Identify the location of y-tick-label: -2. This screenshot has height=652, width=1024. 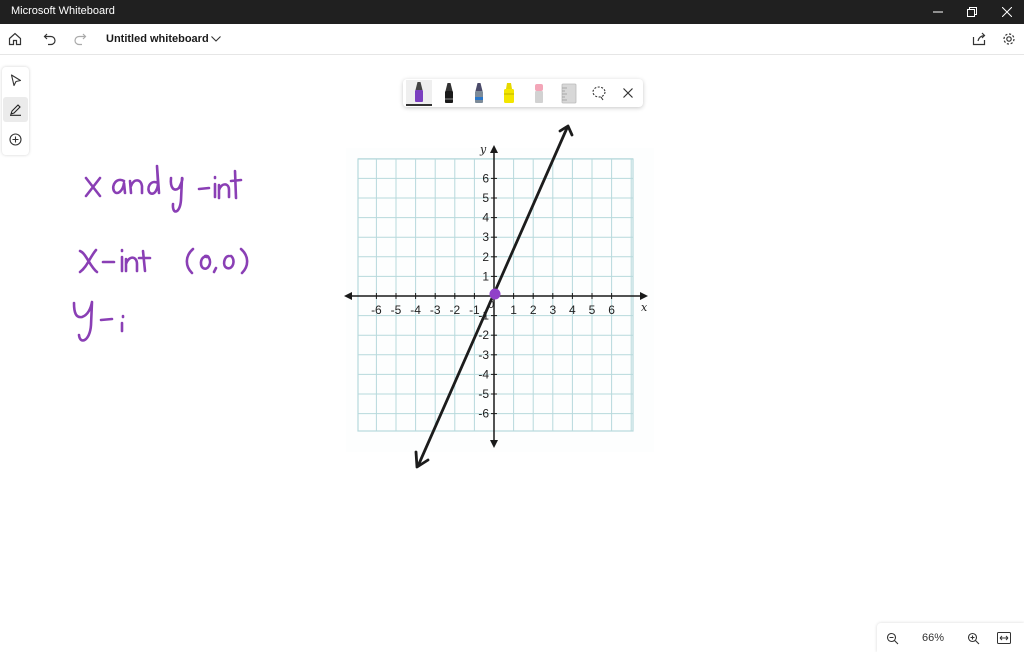
(483, 335).